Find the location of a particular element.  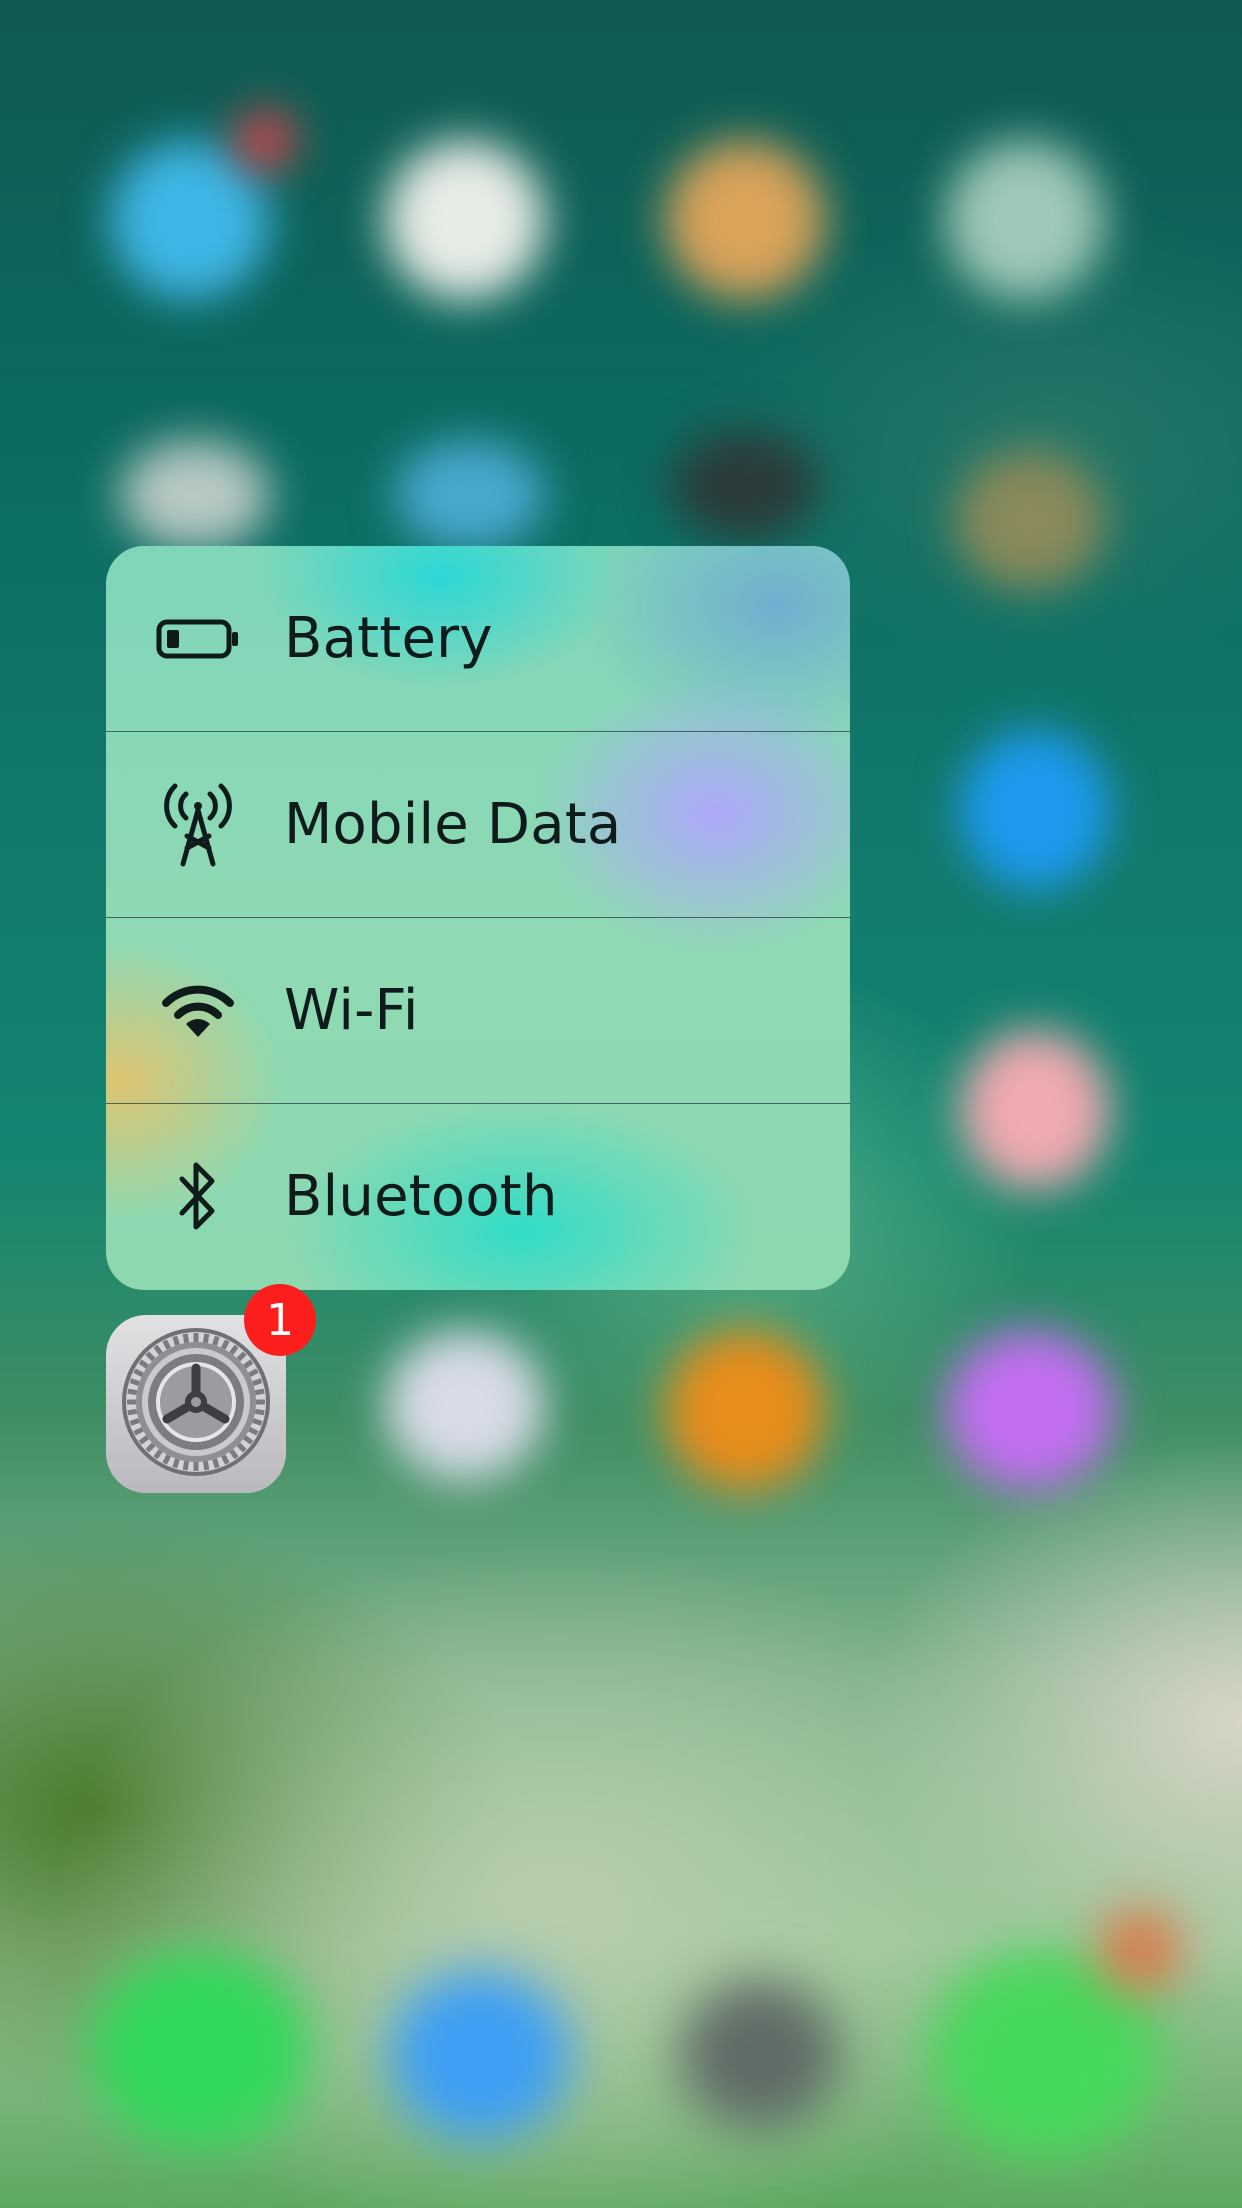

quick-action-battery: Battery is located at coordinates (478, 638).